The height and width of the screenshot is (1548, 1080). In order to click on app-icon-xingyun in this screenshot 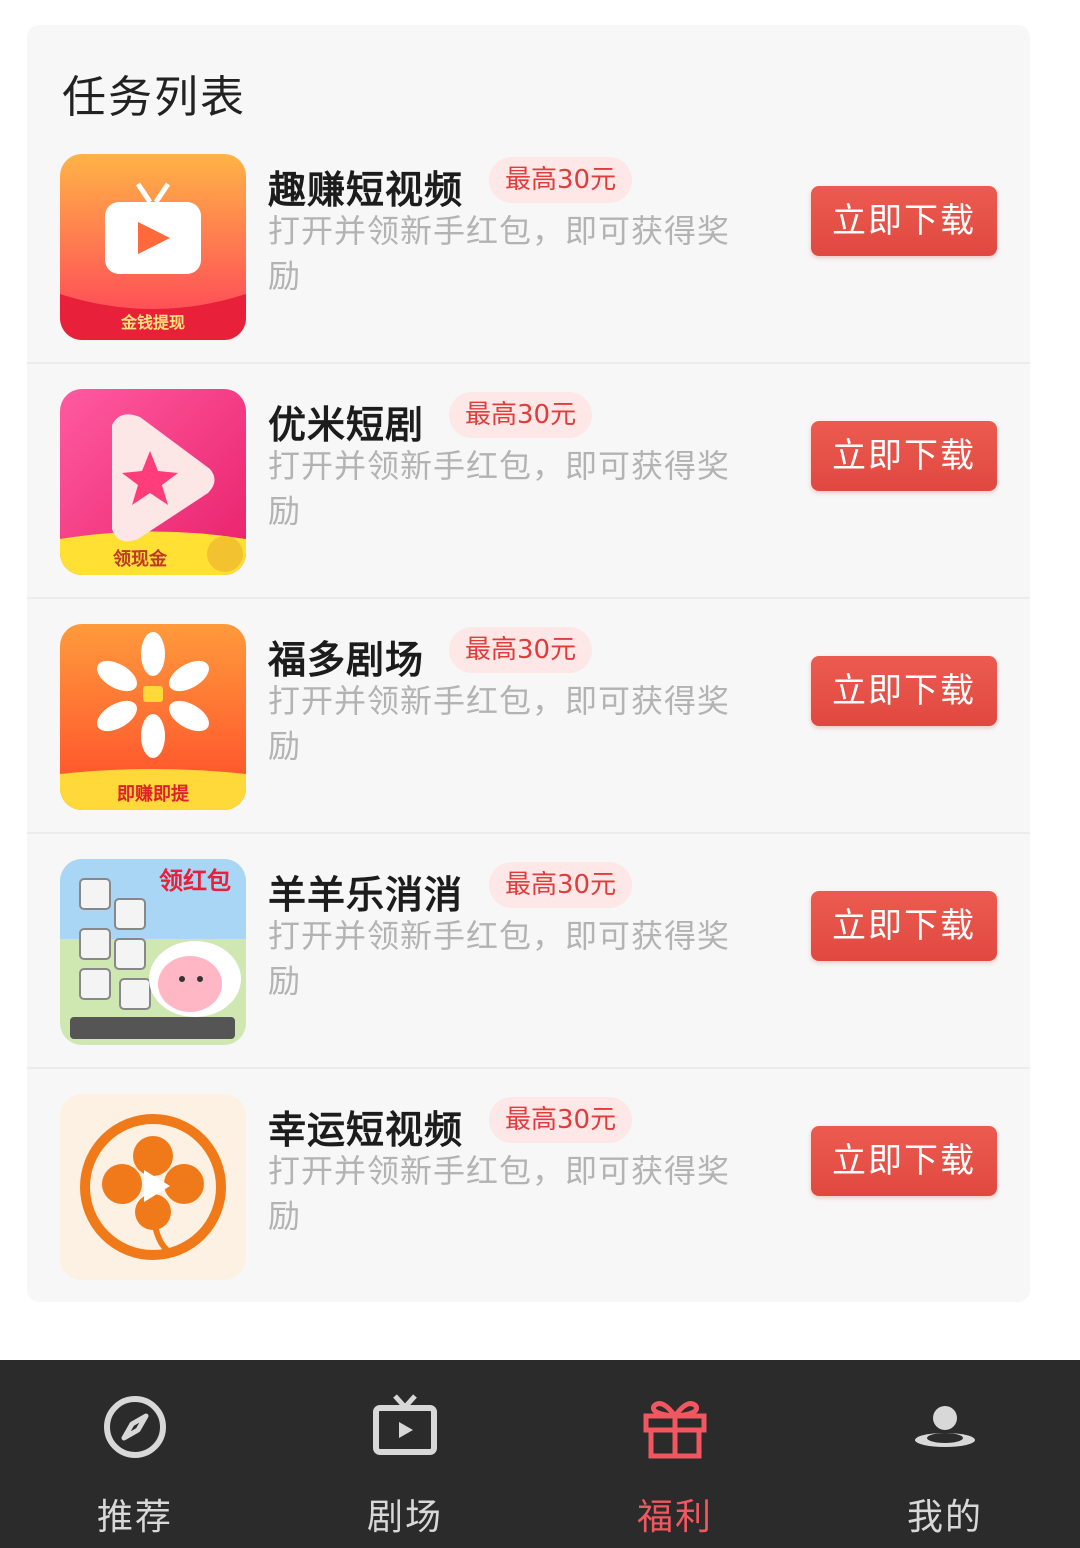, I will do `click(153, 1187)`.